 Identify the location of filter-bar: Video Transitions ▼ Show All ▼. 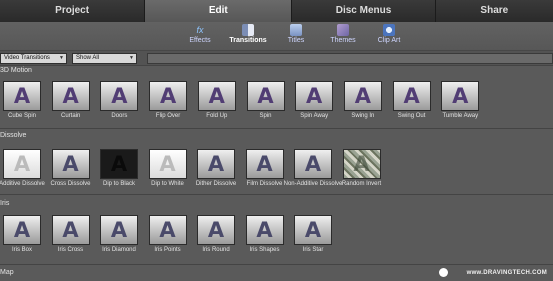
(276, 58).